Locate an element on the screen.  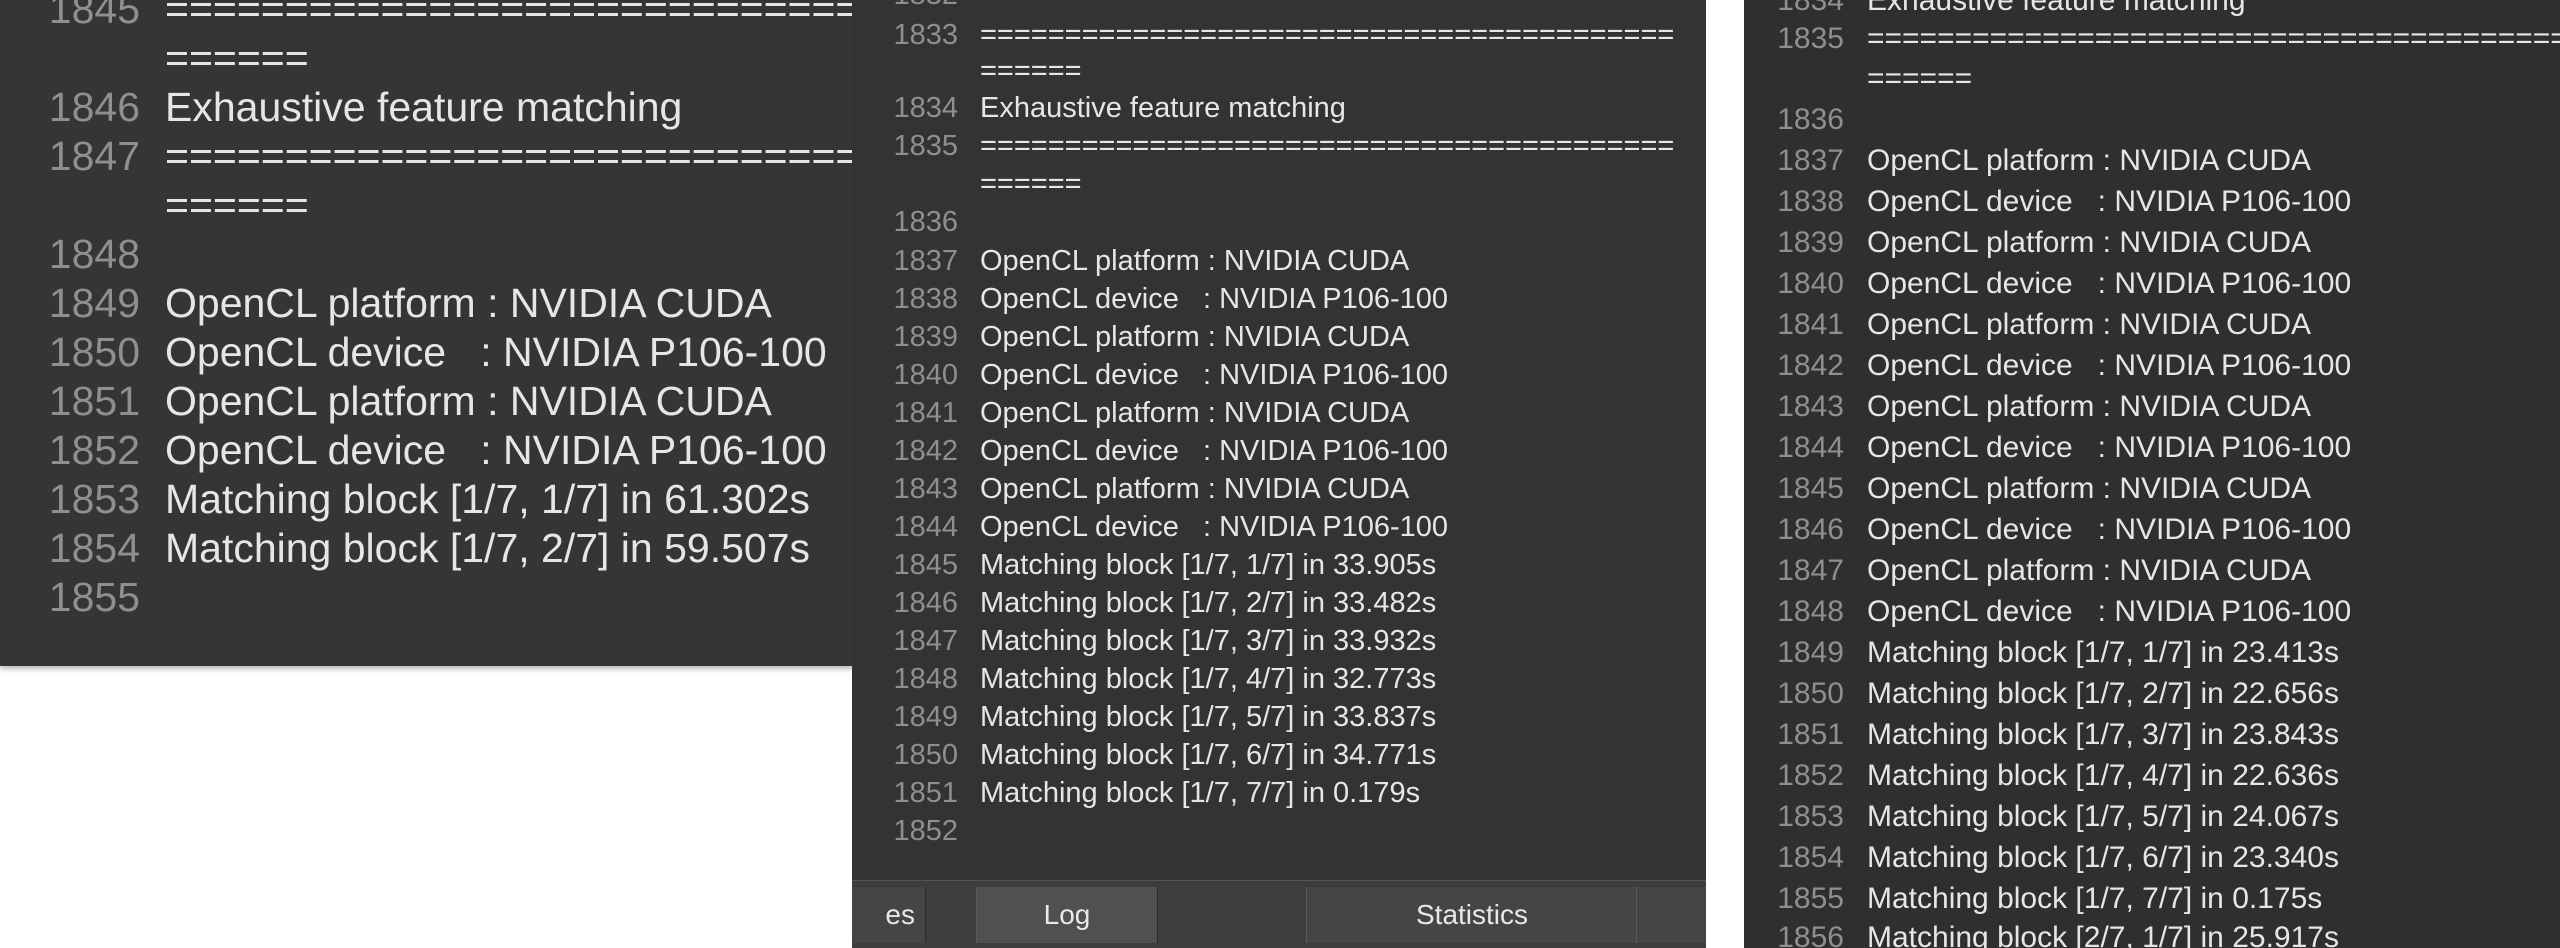
line-number: 1856 is located at coordinates (1810, 934).